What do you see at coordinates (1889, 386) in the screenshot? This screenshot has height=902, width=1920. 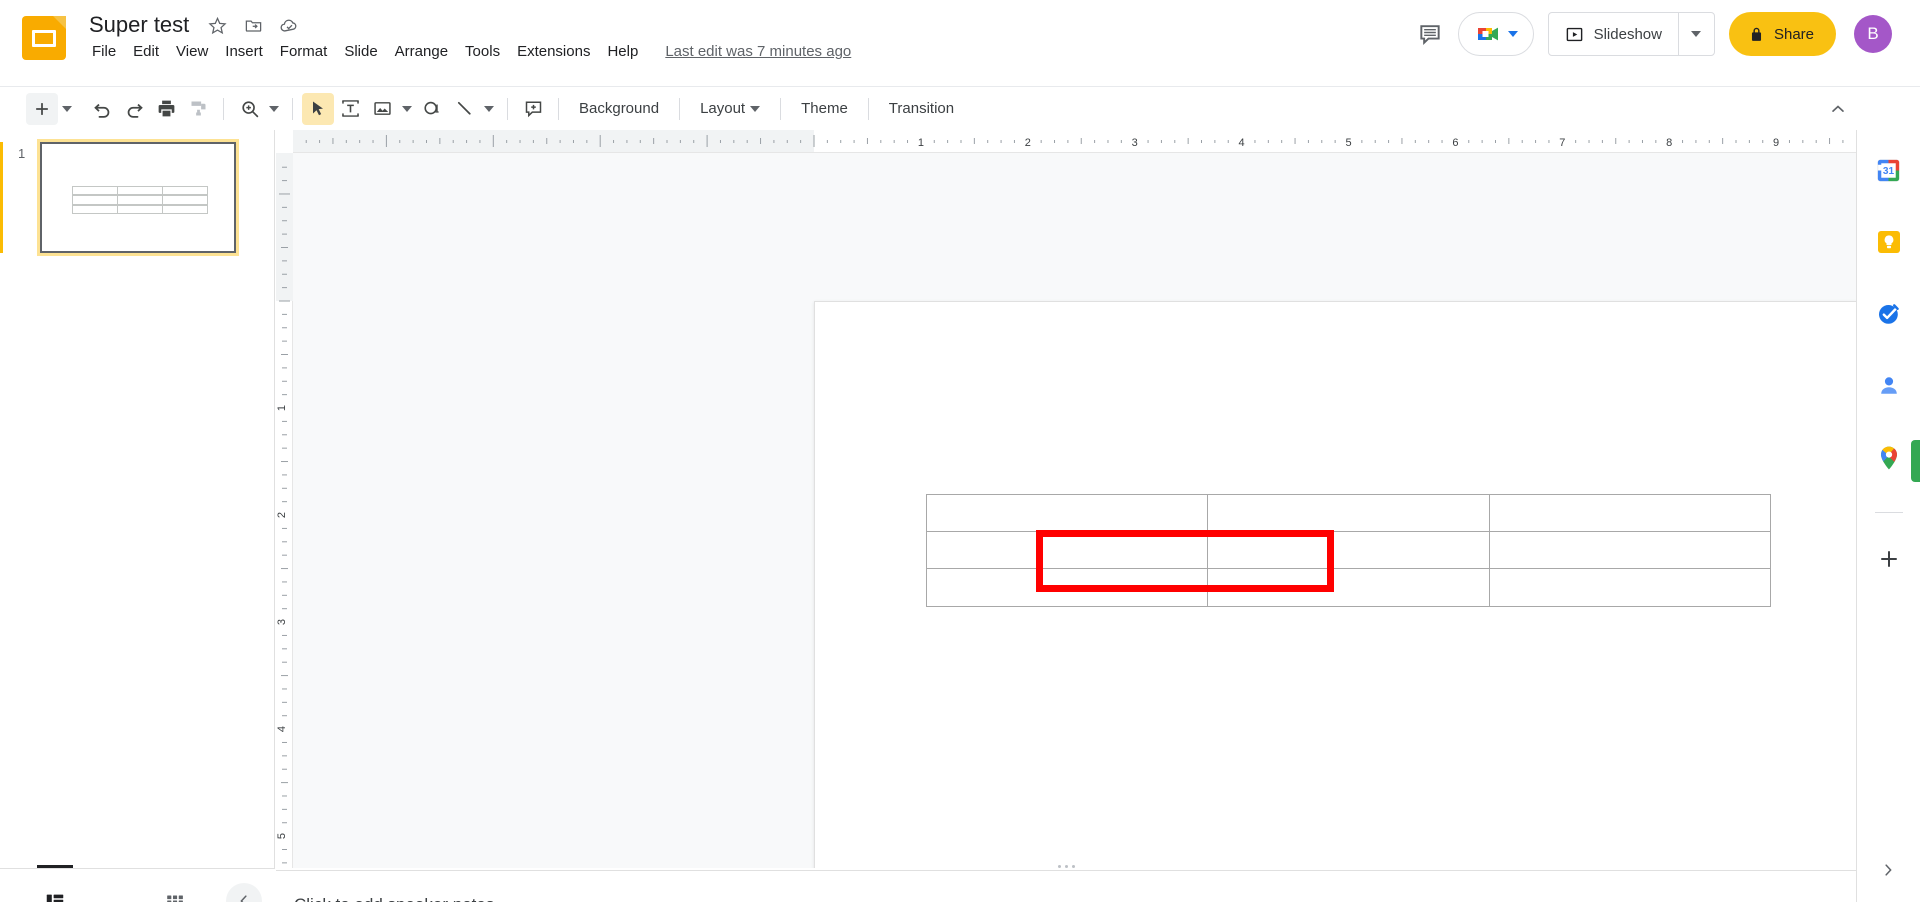 I see `google-contacts-icon` at bounding box center [1889, 386].